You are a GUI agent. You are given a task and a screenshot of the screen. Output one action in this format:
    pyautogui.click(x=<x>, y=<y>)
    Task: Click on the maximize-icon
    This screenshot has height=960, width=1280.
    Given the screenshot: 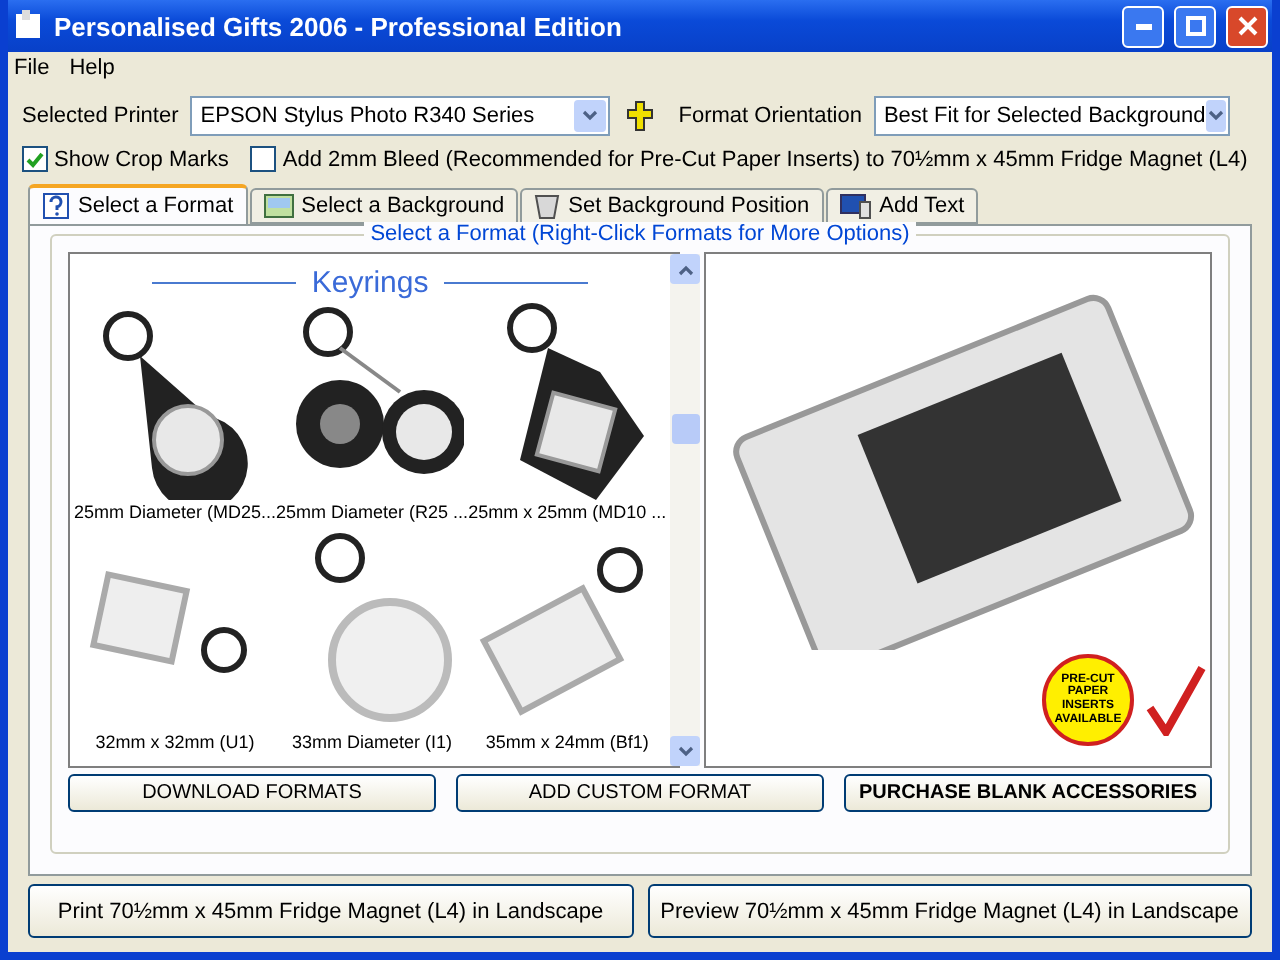 What is the action you would take?
    pyautogui.click(x=1195, y=26)
    